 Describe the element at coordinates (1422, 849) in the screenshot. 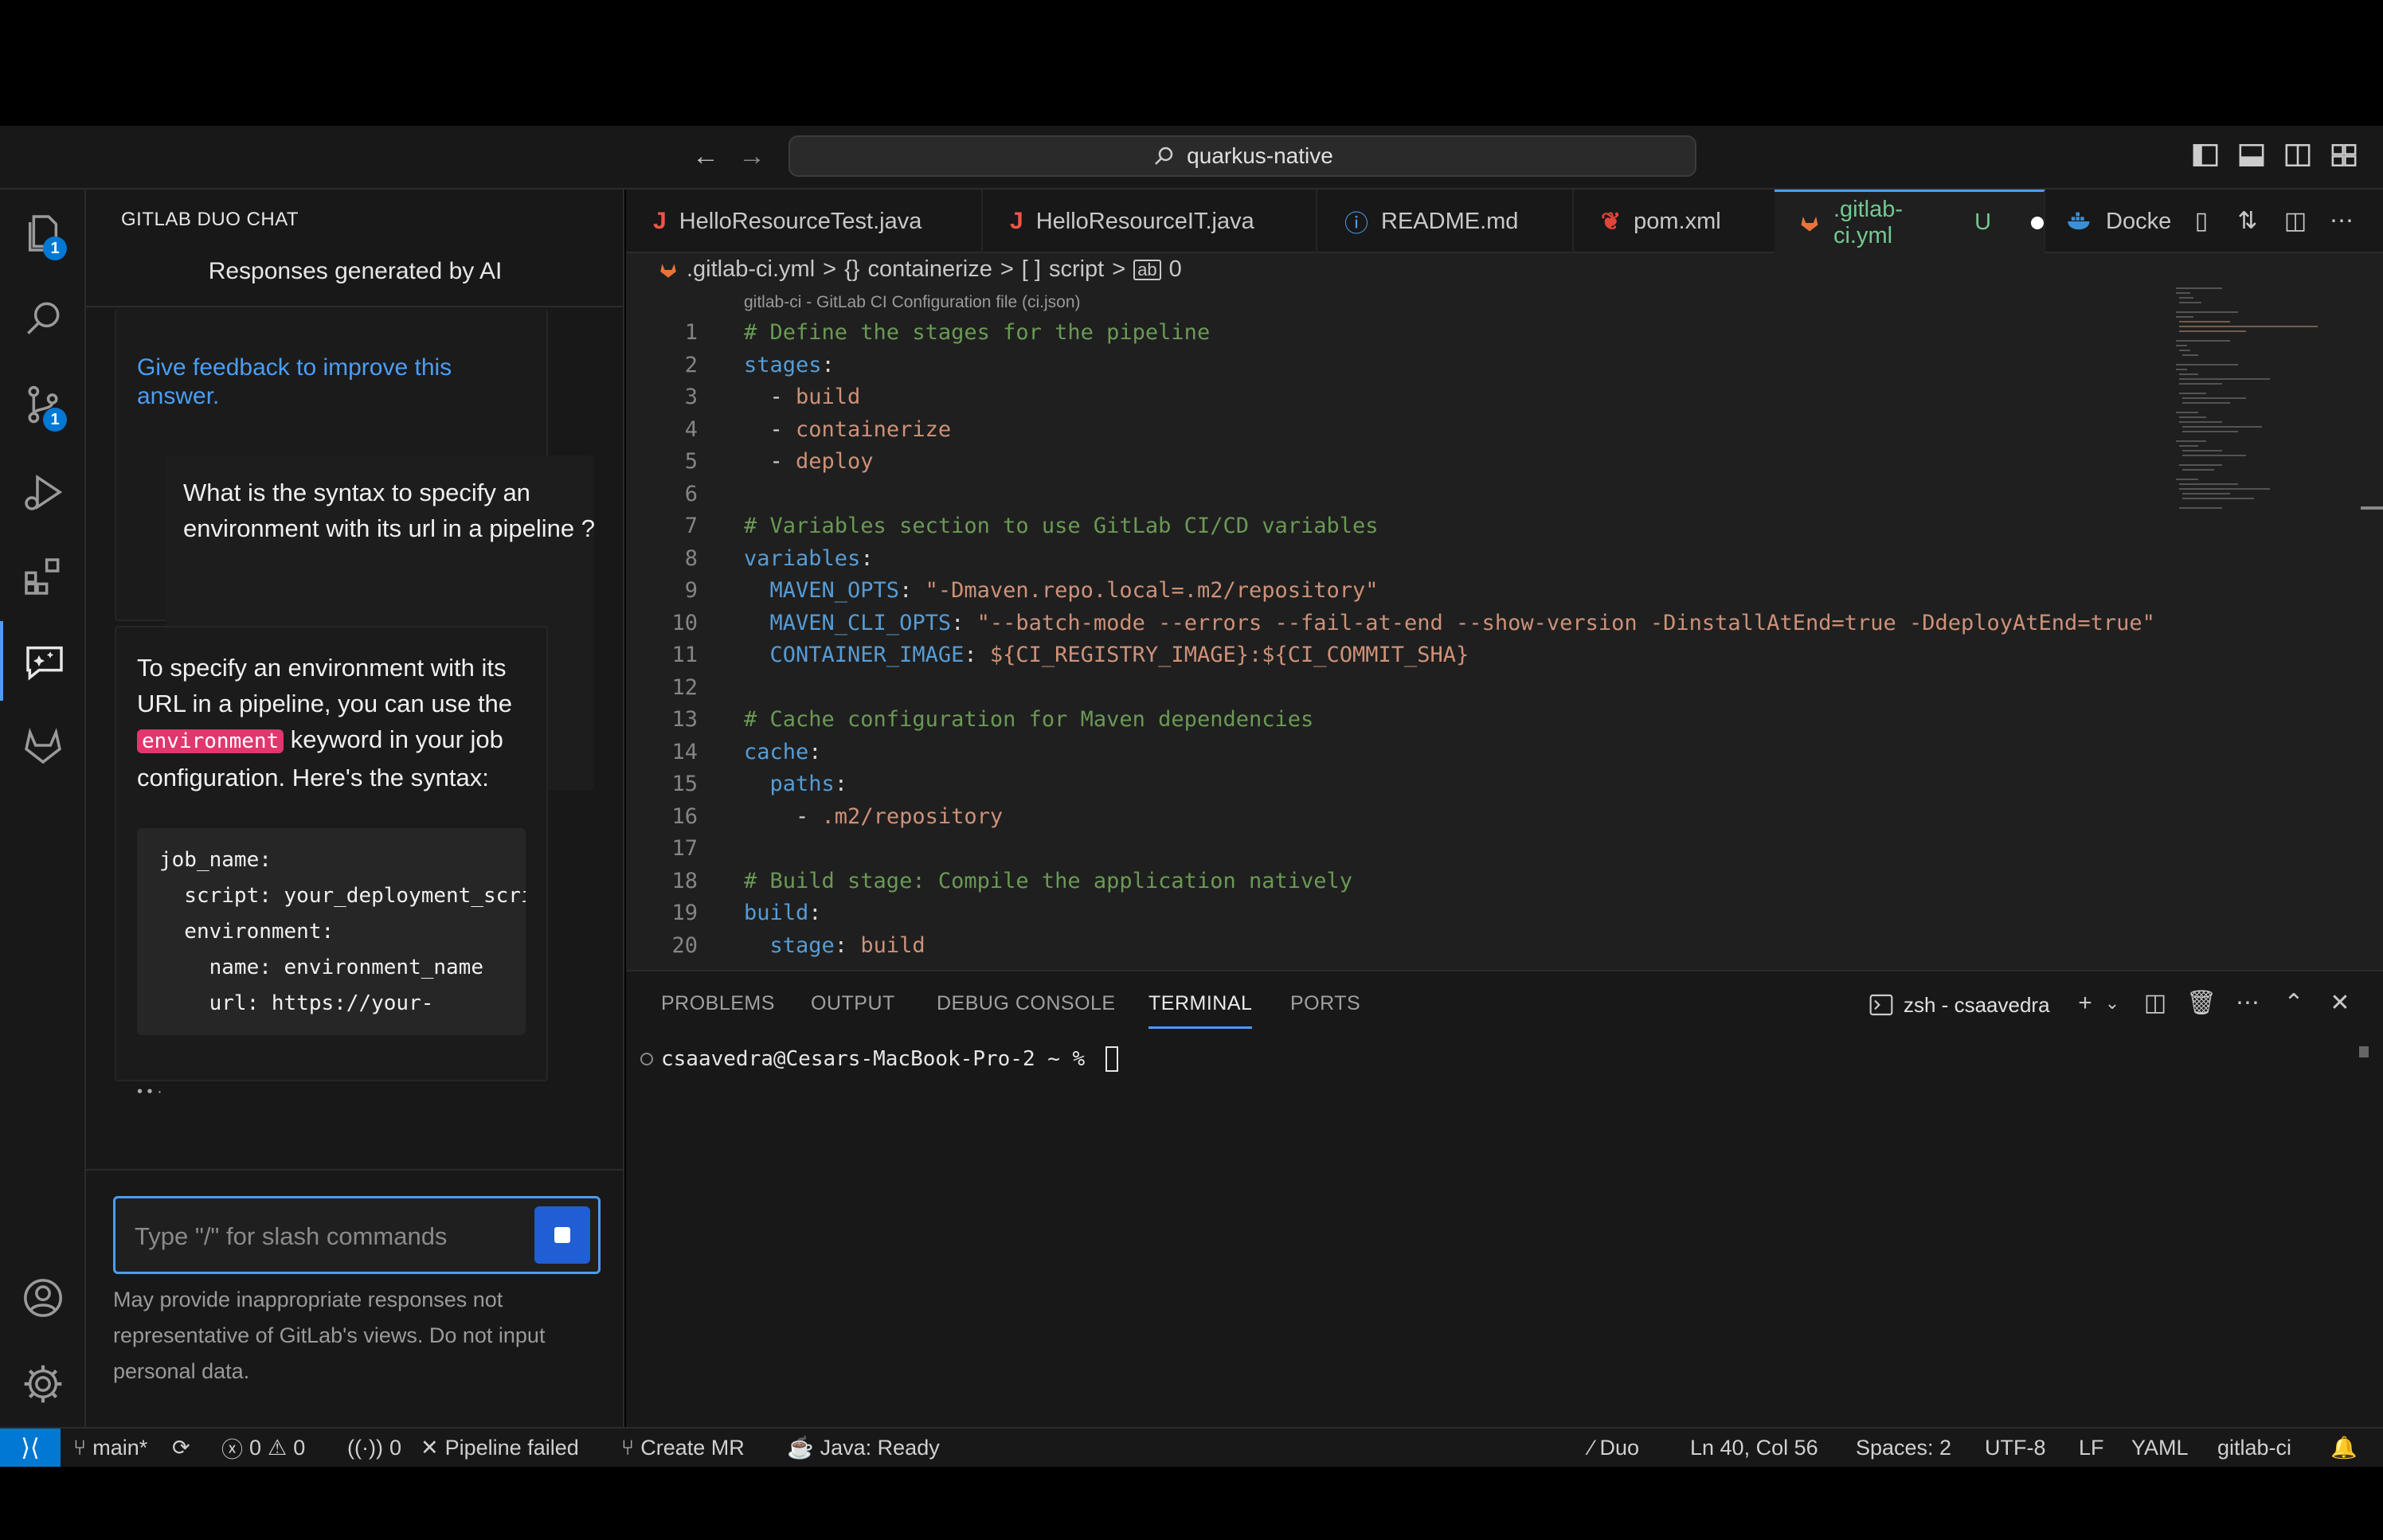

I see `code-line: 17` at that location.